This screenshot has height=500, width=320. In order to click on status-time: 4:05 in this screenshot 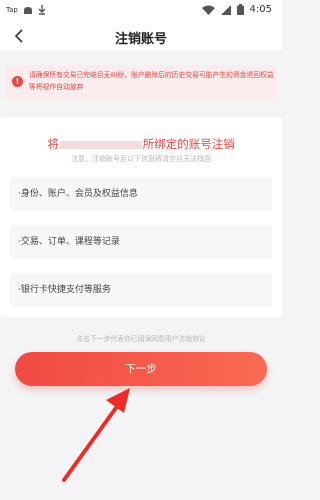, I will do `click(260, 9)`.